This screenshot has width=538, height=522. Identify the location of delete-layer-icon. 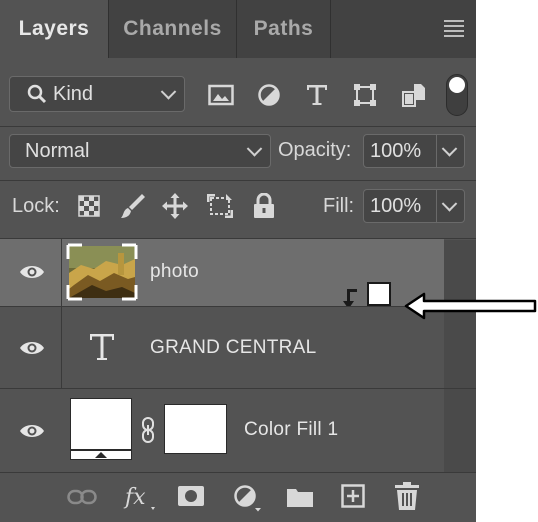
(407, 496).